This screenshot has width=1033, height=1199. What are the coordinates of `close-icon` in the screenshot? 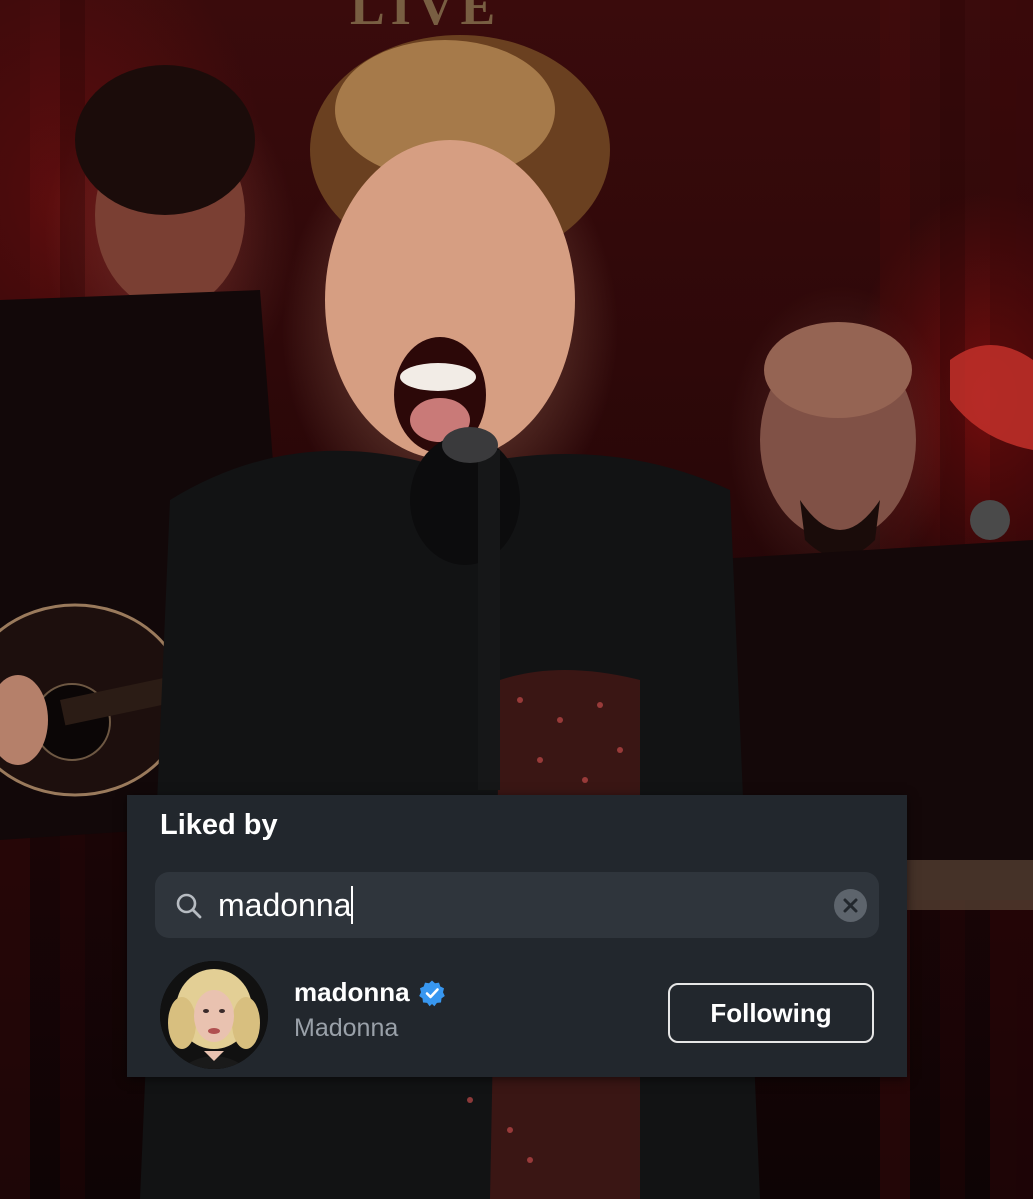 It's located at (850, 905).